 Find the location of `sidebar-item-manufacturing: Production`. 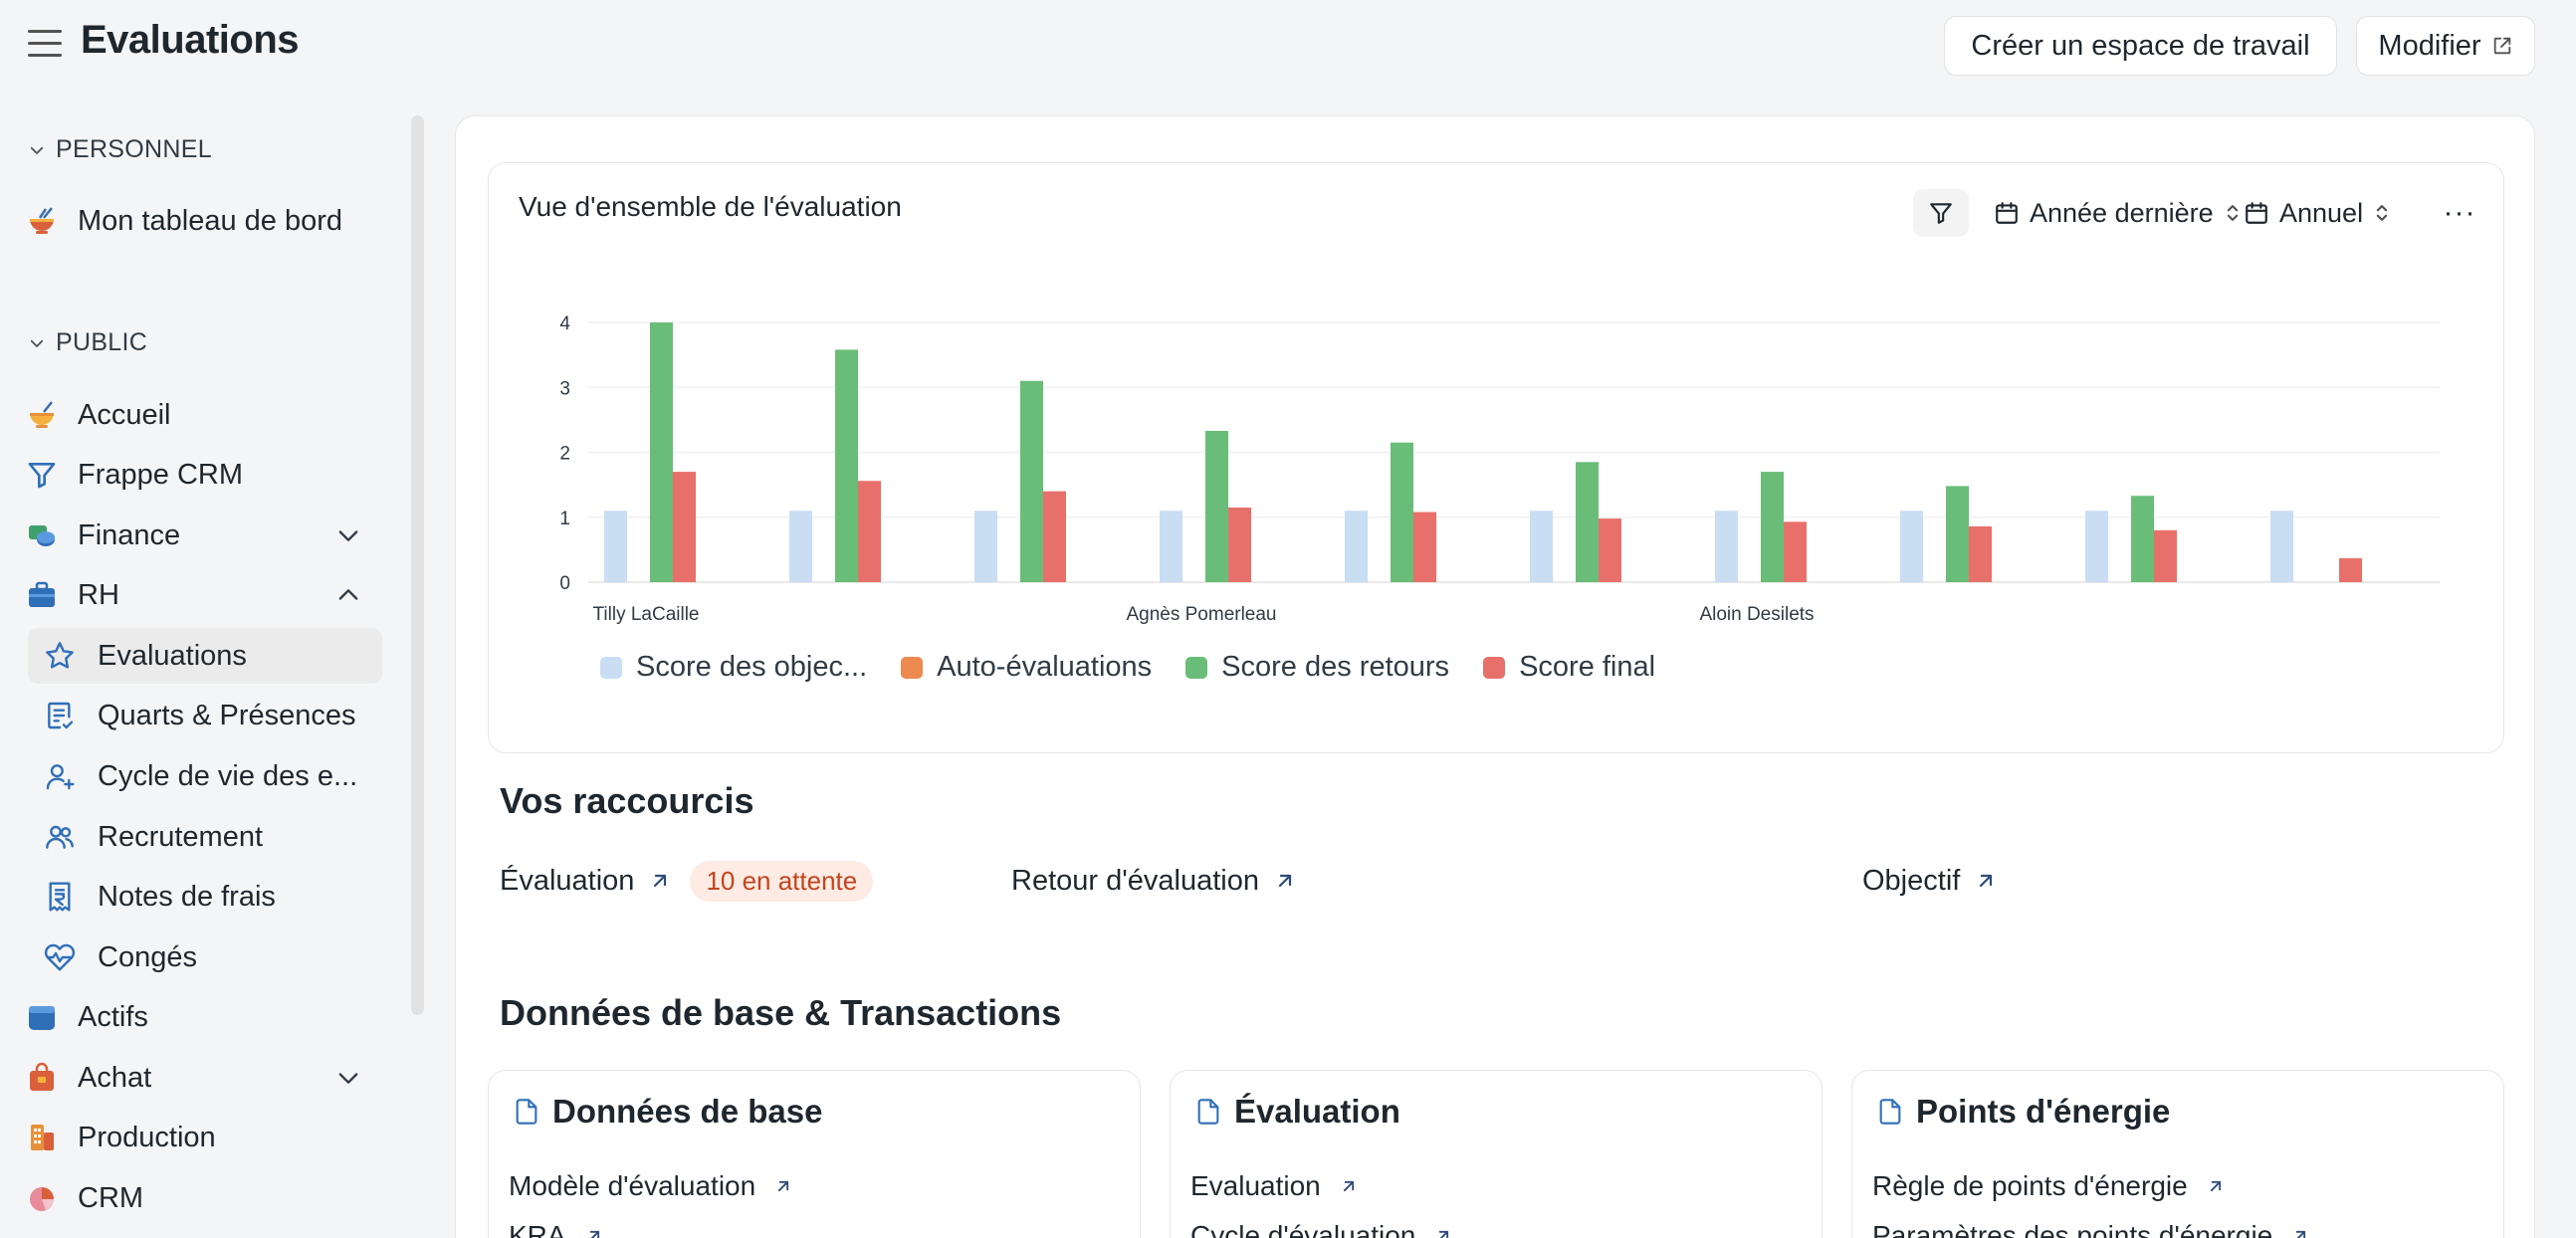

sidebar-item-manufacturing: Production is located at coordinates (204, 1137).